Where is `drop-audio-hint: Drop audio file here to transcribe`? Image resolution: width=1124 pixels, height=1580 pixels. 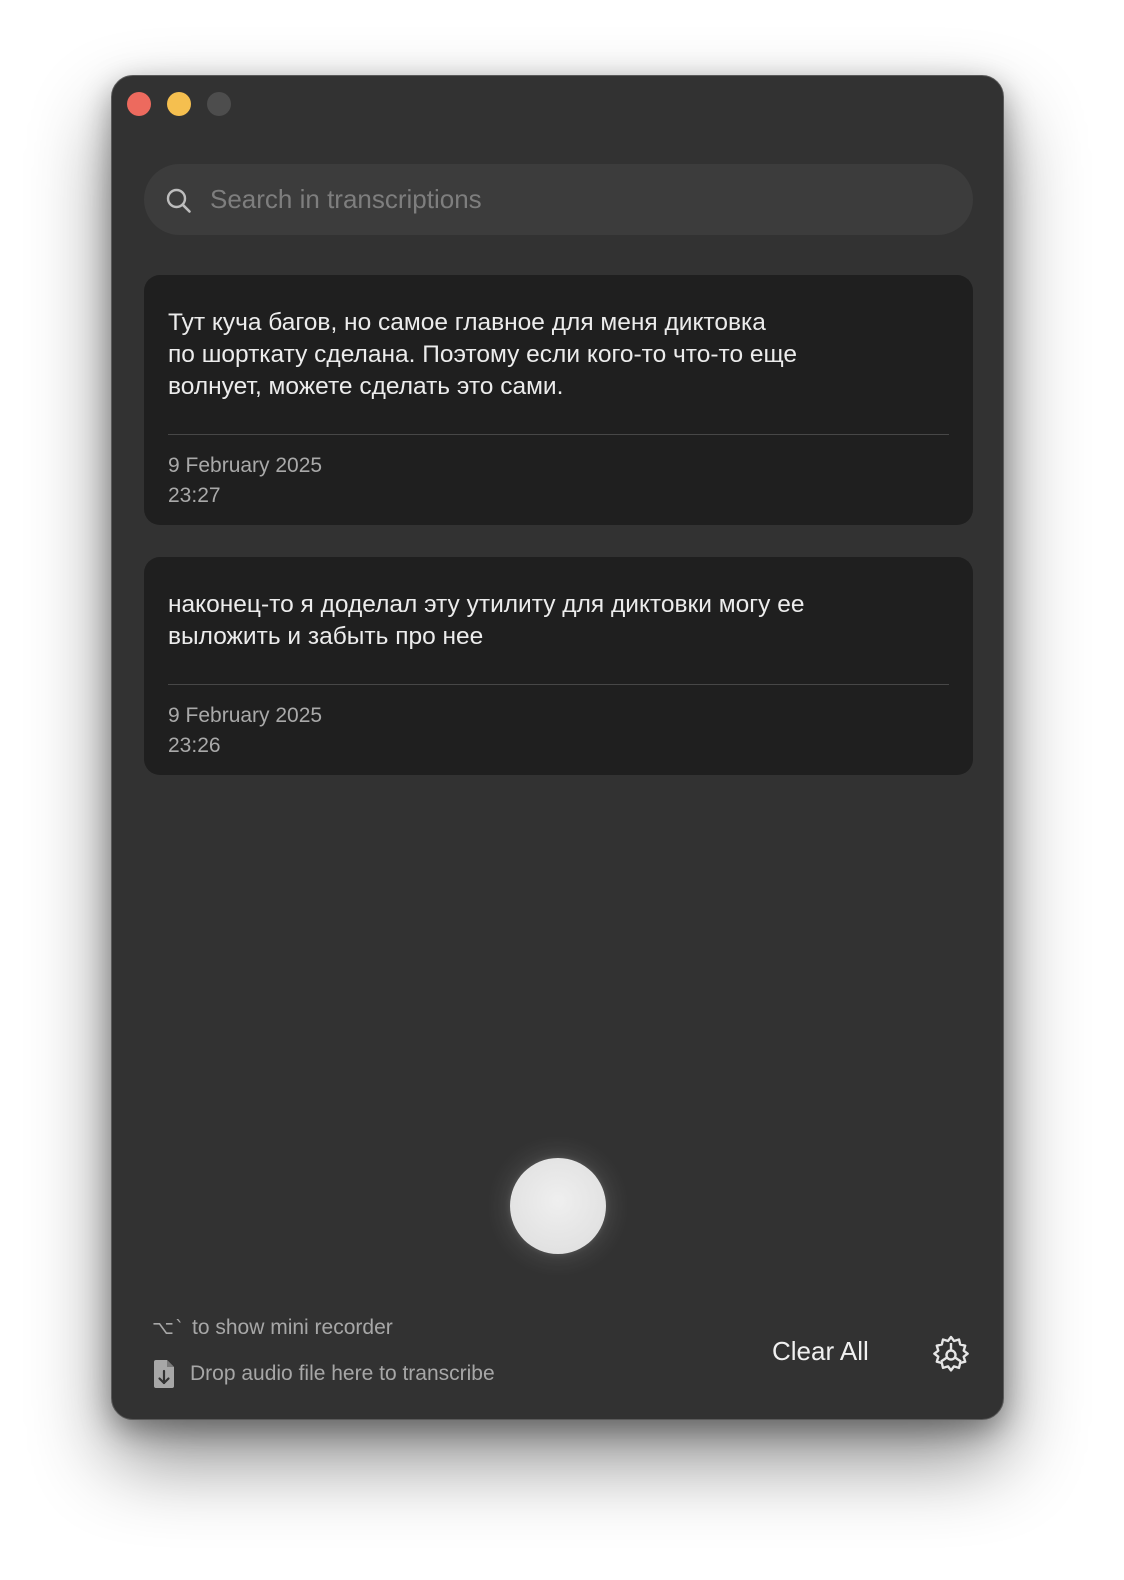 drop-audio-hint: Drop audio file here to transcribe is located at coordinates (323, 1374).